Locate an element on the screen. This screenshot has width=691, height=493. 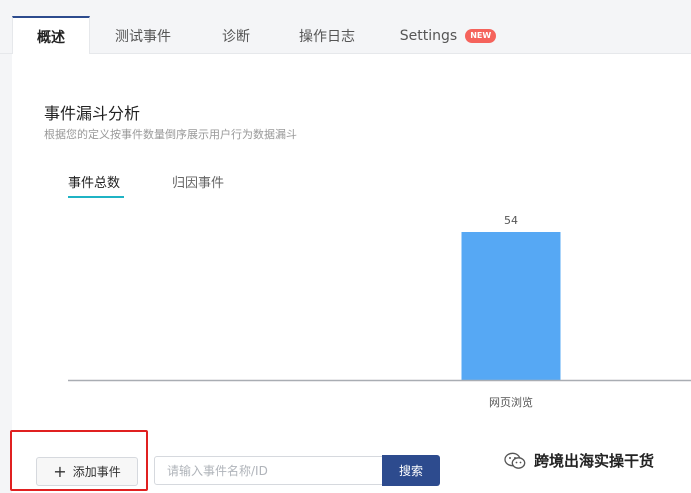
category-label-0: 网页浏览 is located at coordinates (511, 402).